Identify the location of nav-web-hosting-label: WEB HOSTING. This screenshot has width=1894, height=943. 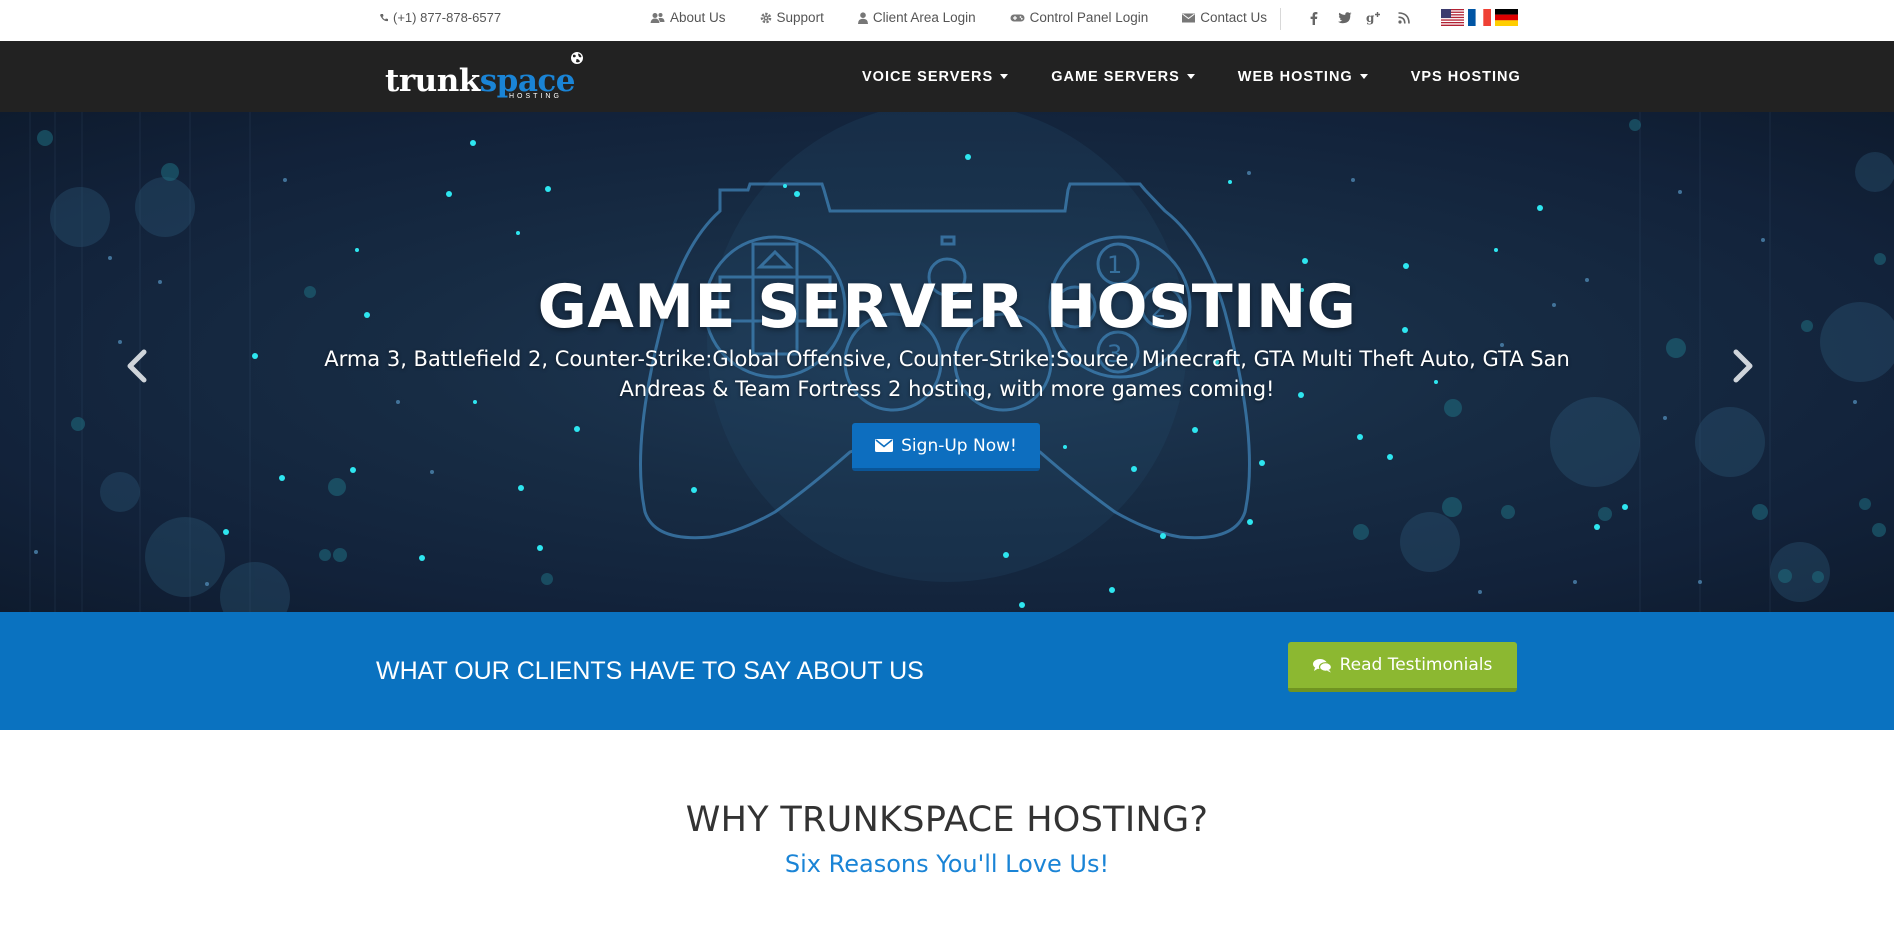
(1295, 76).